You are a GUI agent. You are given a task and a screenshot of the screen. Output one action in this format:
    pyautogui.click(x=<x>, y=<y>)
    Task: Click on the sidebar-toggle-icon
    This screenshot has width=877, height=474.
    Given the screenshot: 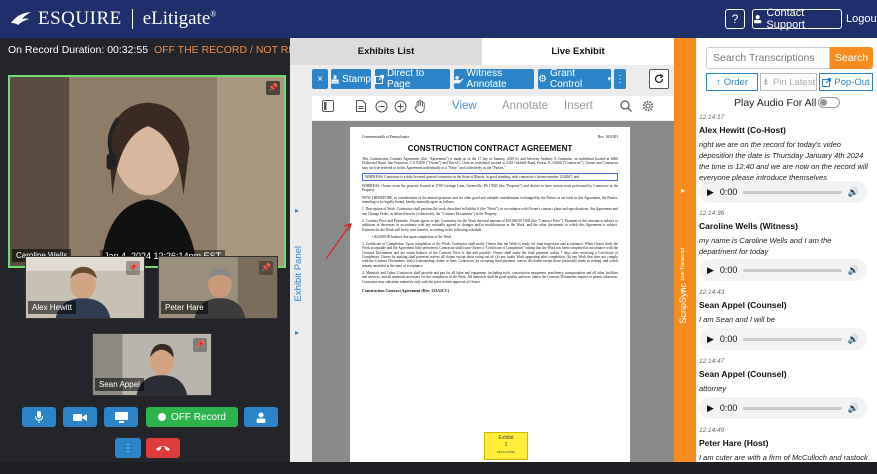 What is the action you would take?
    pyautogui.click(x=328, y=107)
    